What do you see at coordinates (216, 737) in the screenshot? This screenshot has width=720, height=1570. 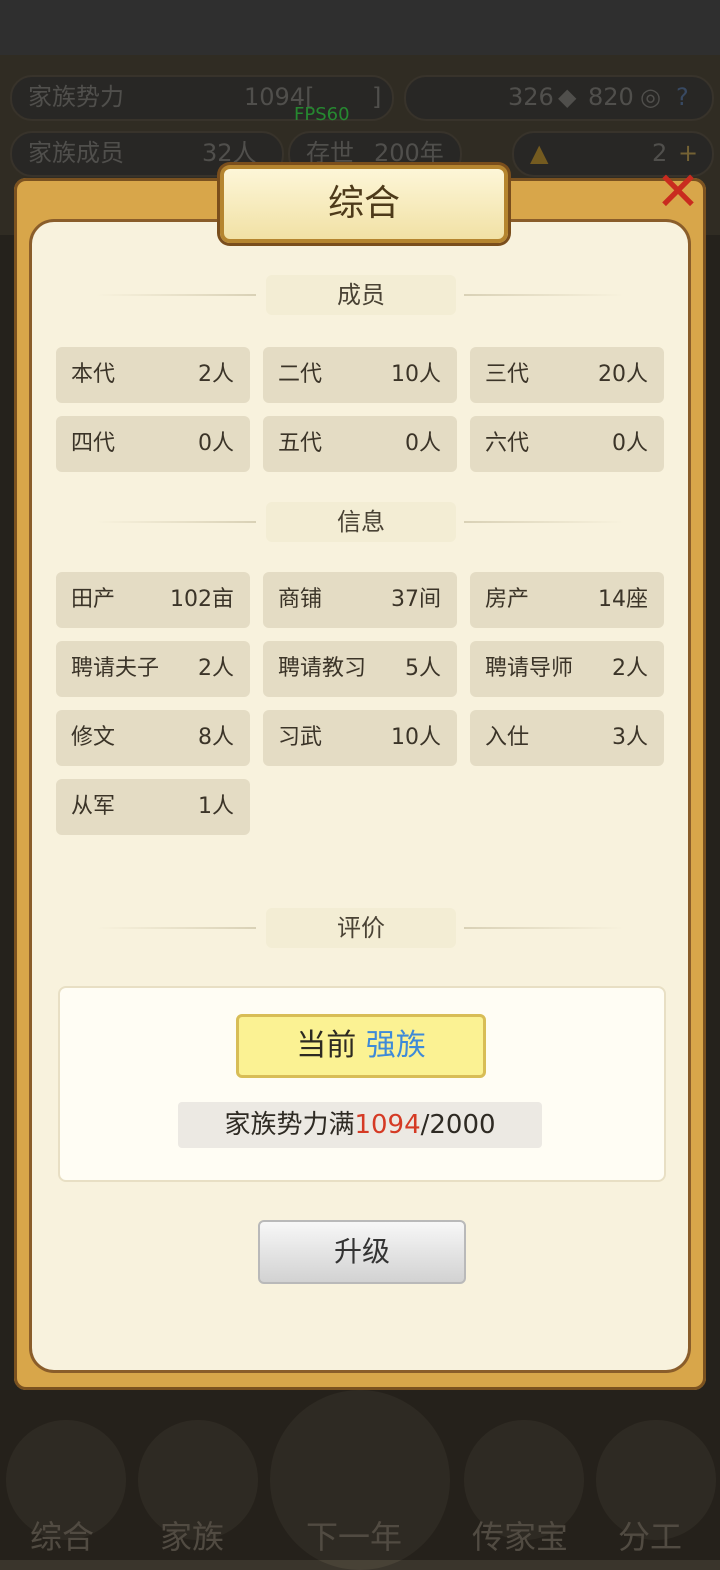 I see `info-value: 8人` at bounding box center [216, 737].